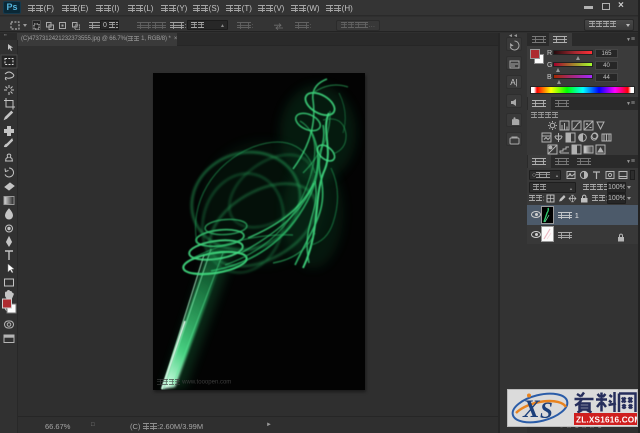 Image resolution: width=640 pixels, height=433 pixels. Describe the element at coordinates (606, 420) in the screenshot. I see `svg-text: ZL.XS1616.COM` at that location.